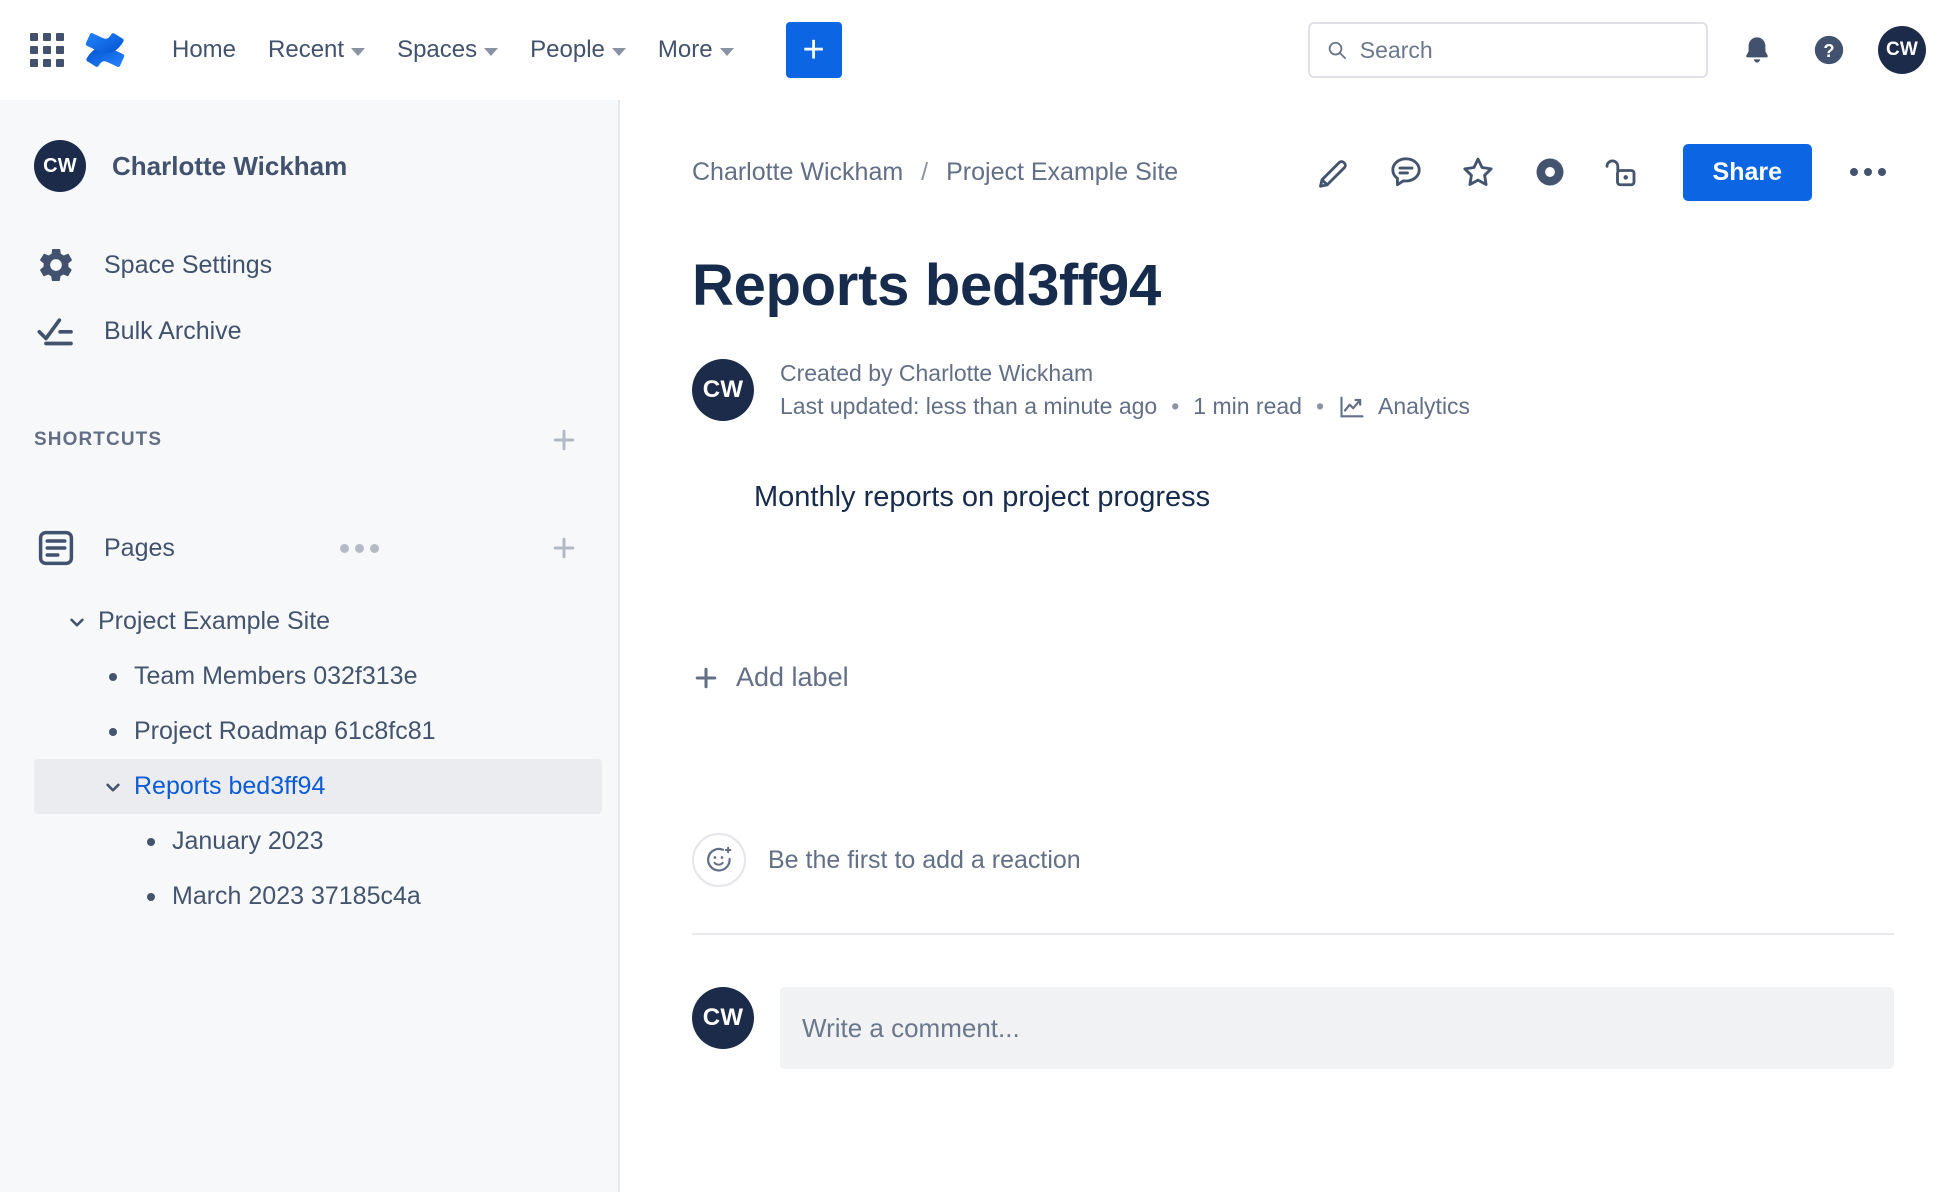 This screenshot has width=1954, height=1192. I want to click on page-tree-item-label: Project Roadmap 61c8fc81, so click(285, 731).